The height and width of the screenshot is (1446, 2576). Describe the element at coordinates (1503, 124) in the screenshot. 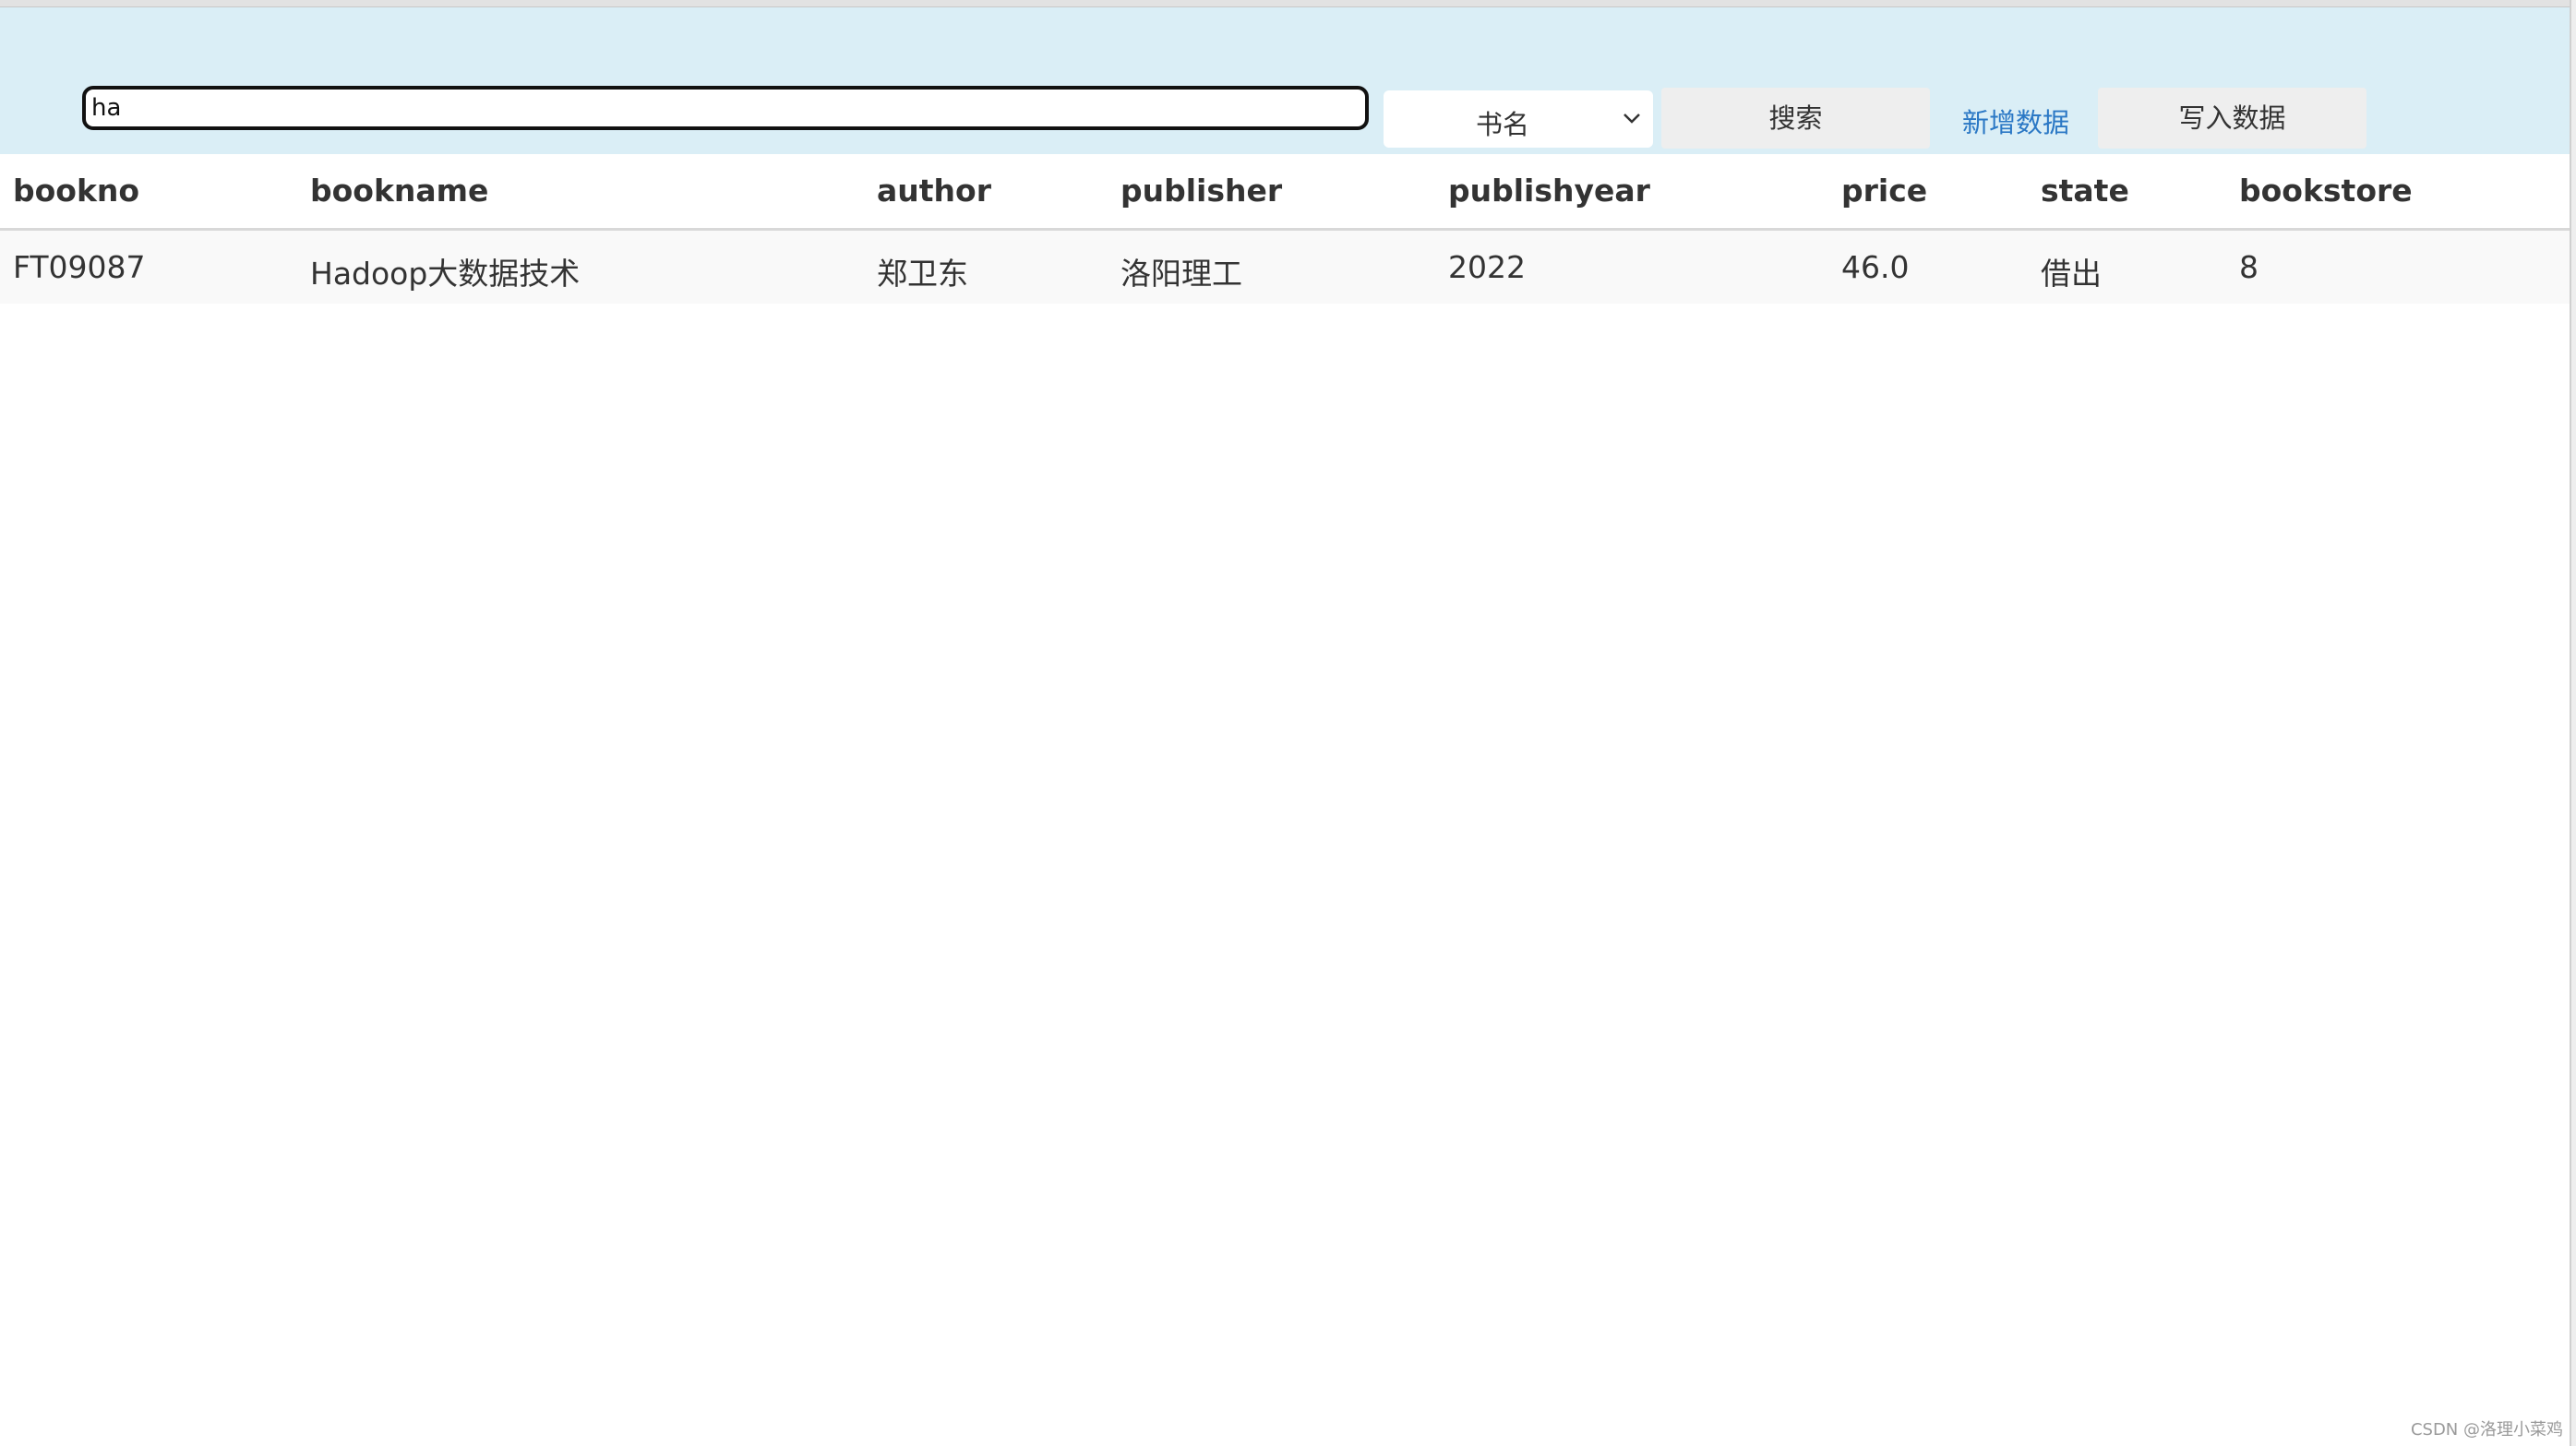

I see `search-field-select-value: 书名` at that location.